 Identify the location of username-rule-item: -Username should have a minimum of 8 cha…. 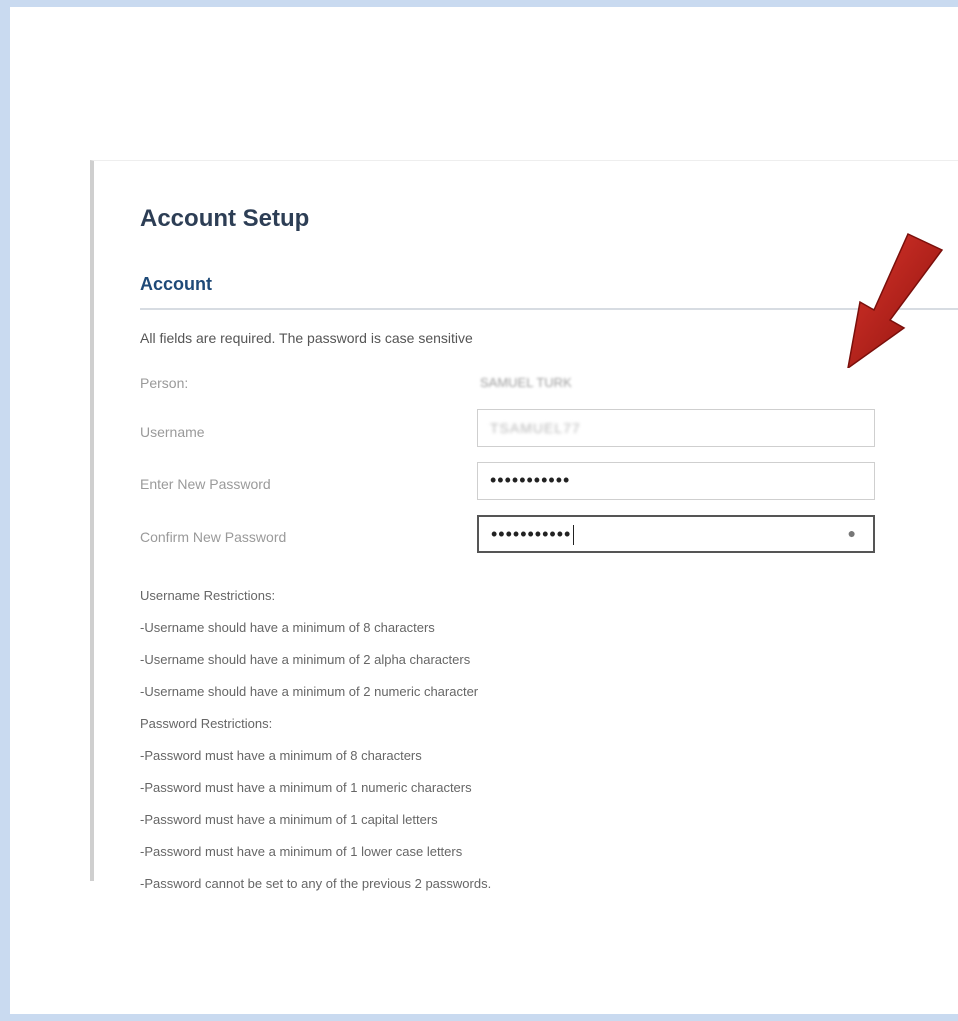
(287, 627).